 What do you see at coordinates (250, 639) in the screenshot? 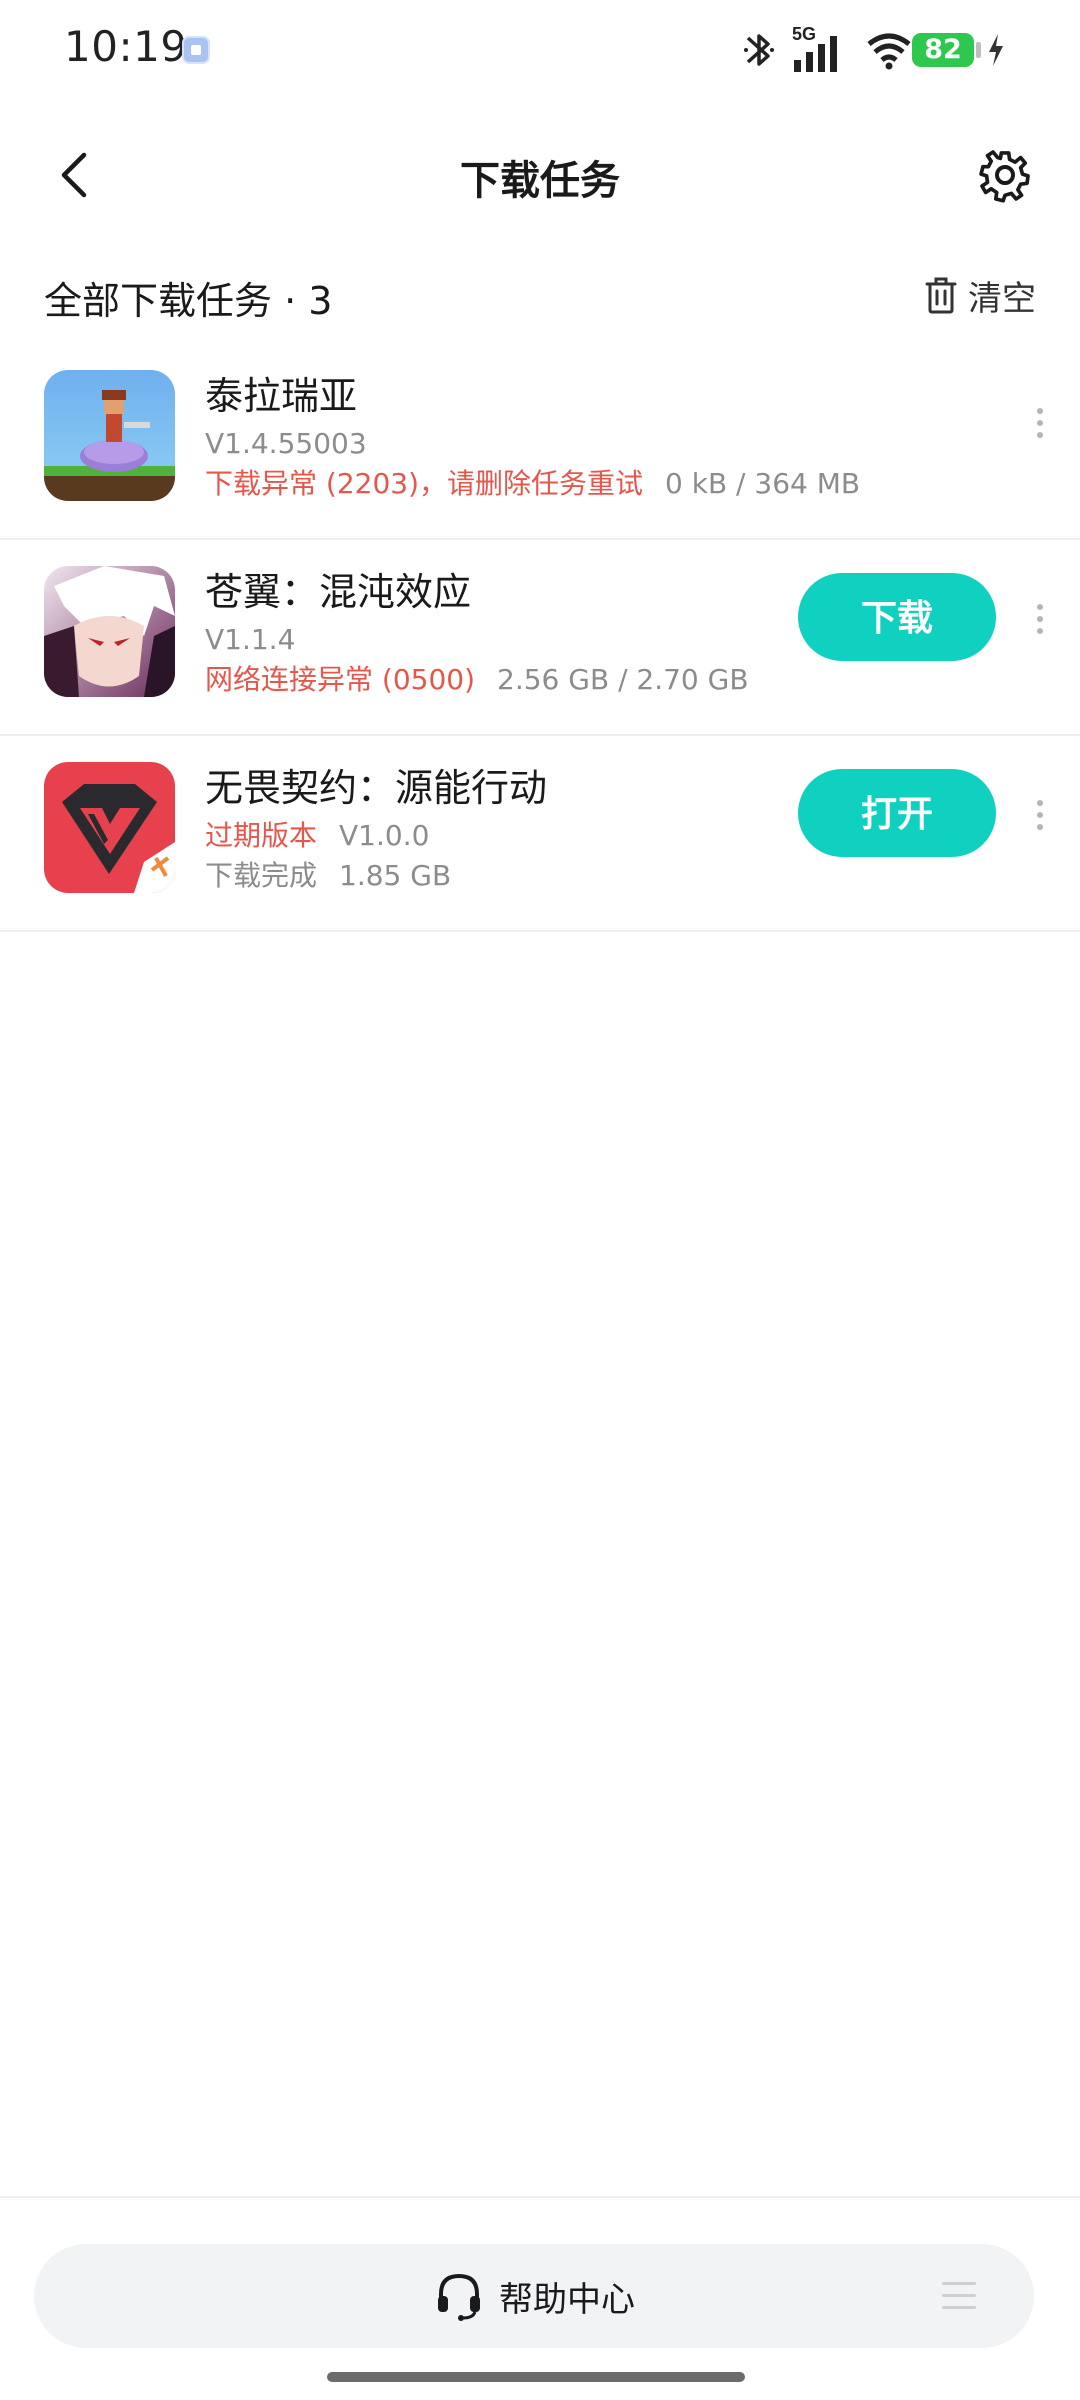
I see `app-version: V1.1.4` at bounding box center [250, 639].